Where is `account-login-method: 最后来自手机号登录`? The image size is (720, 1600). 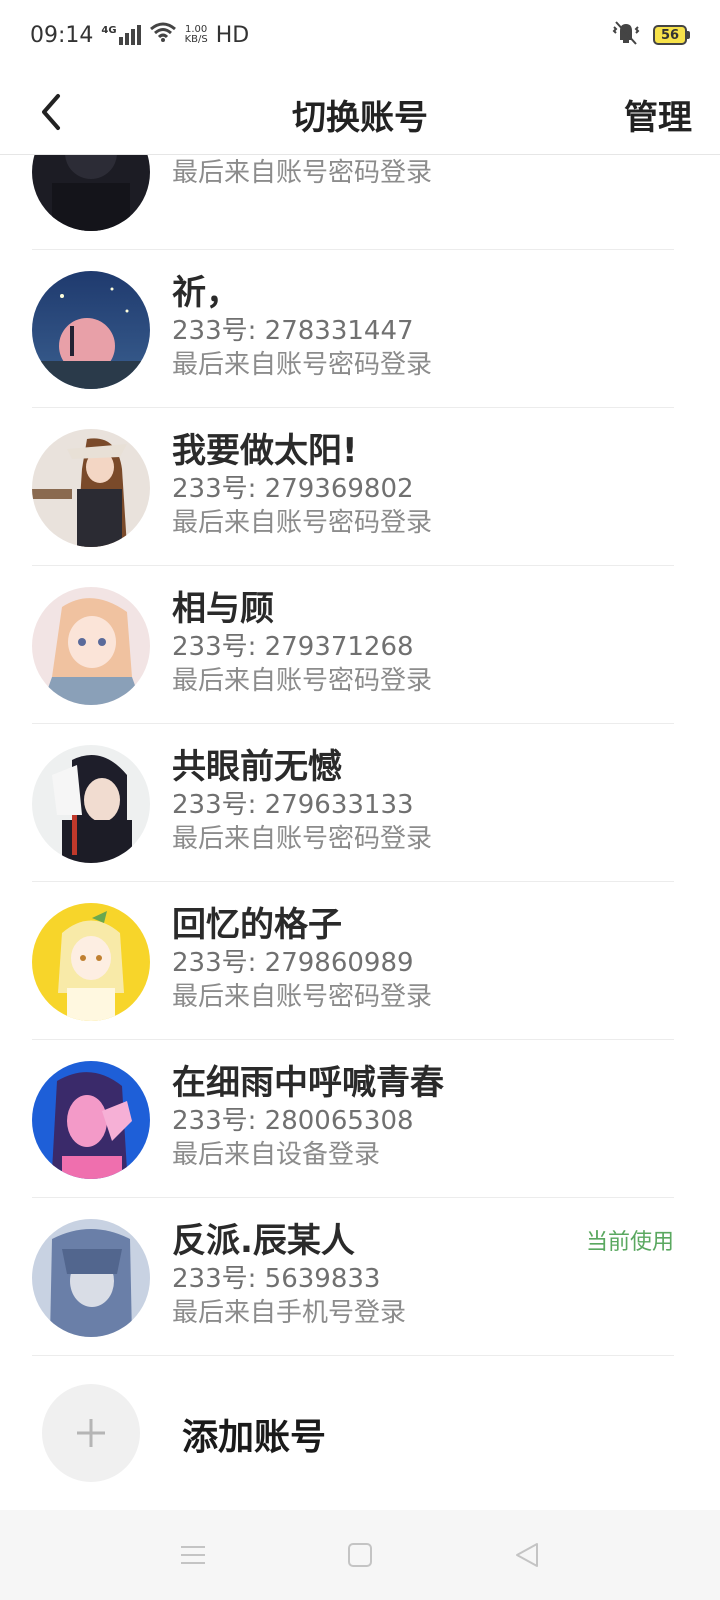
account-login-method: 最后来自手机号登录 is located at coordinates (289, 1313).